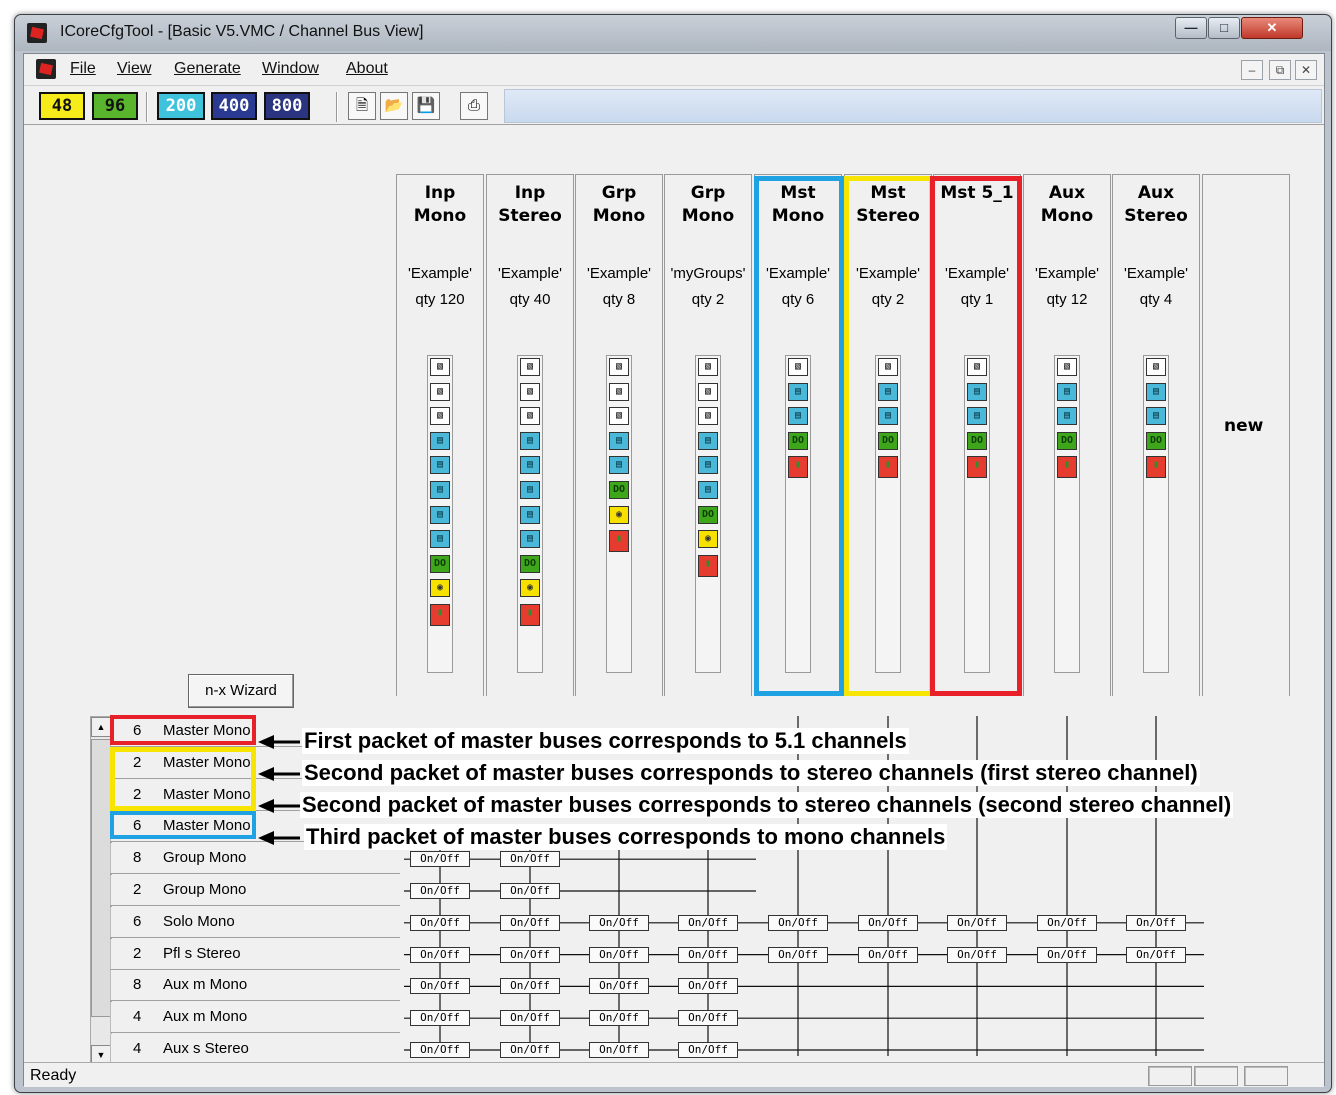 The height and width of the screenshot is (1095, 1336). Describe the element at coordinates (367, 69) in the screenshot. I see `menu-about: About` at that location.